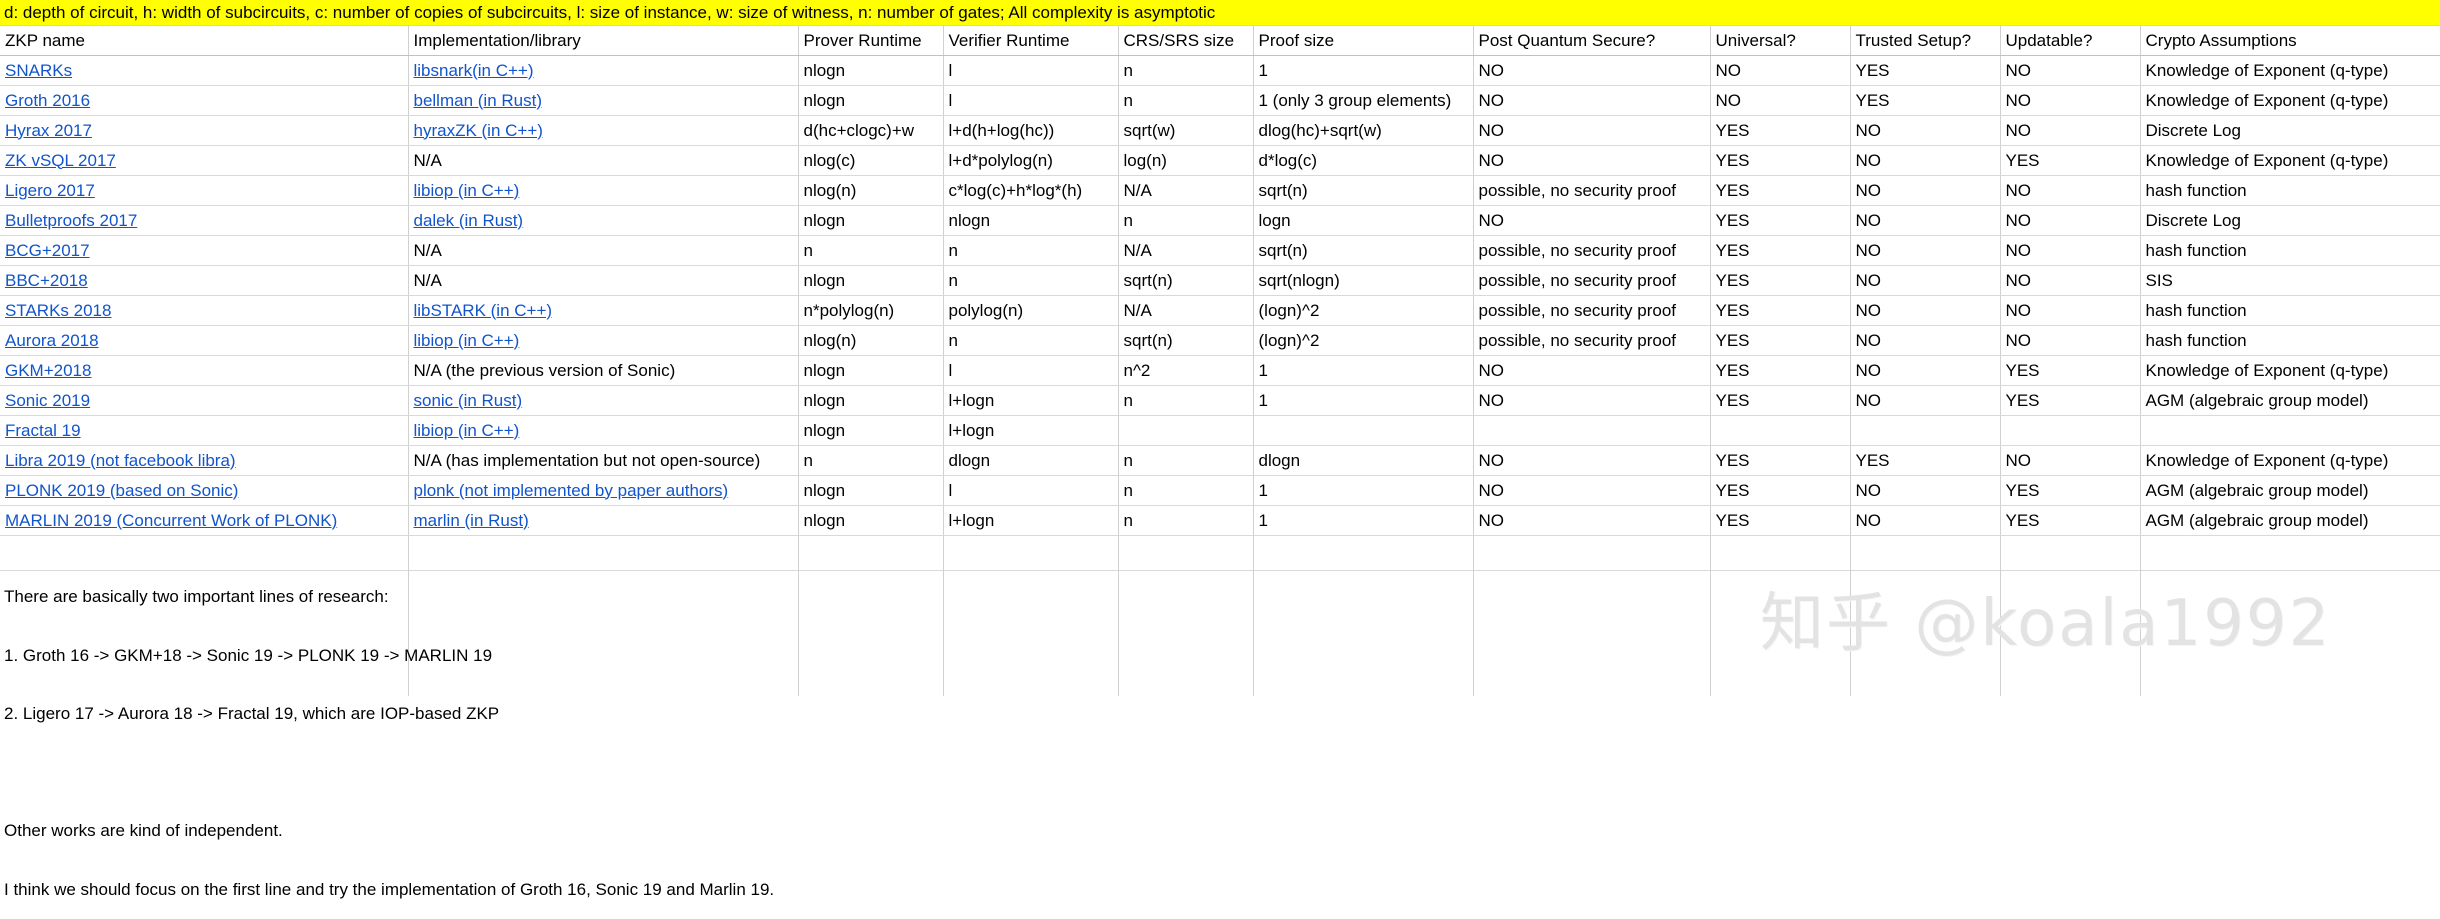 Image resolution: width=2440 pixels, height=919 pixels. I want to click on cell-crypto-assumptions: SIS, so click(2290, 280).